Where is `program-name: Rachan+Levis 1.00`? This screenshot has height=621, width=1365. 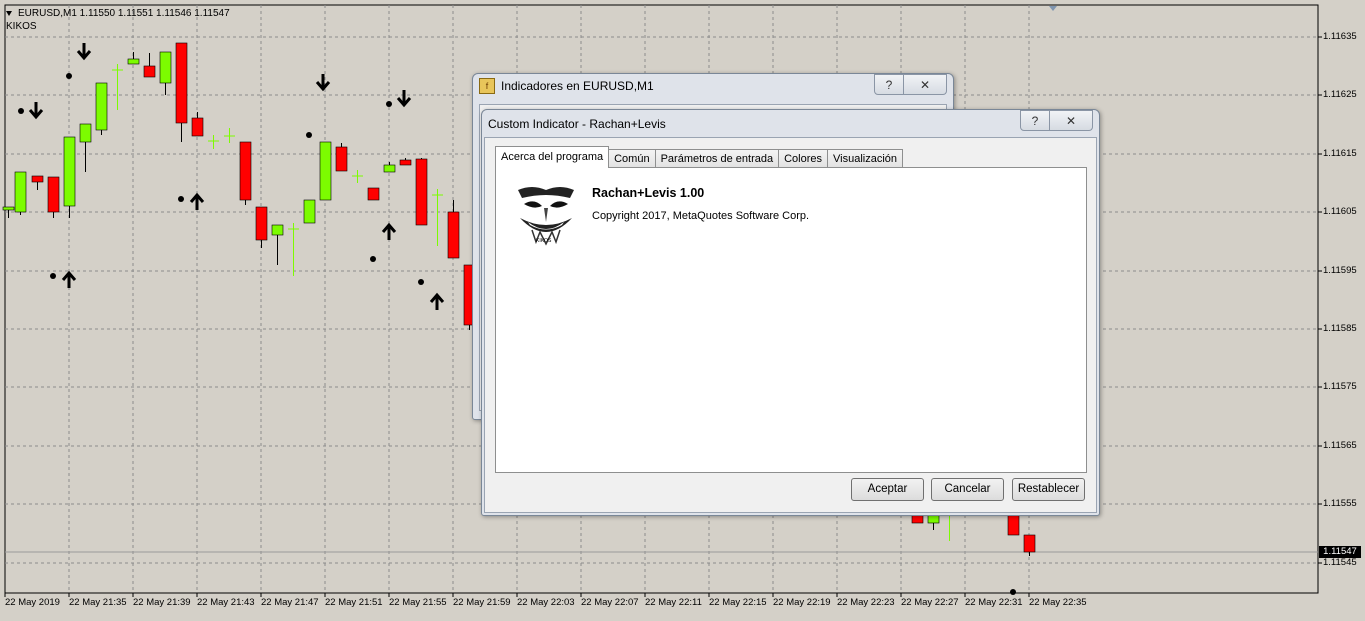 program-name: Rachan+Levis 1.00 is located at coordinates (648, 193).